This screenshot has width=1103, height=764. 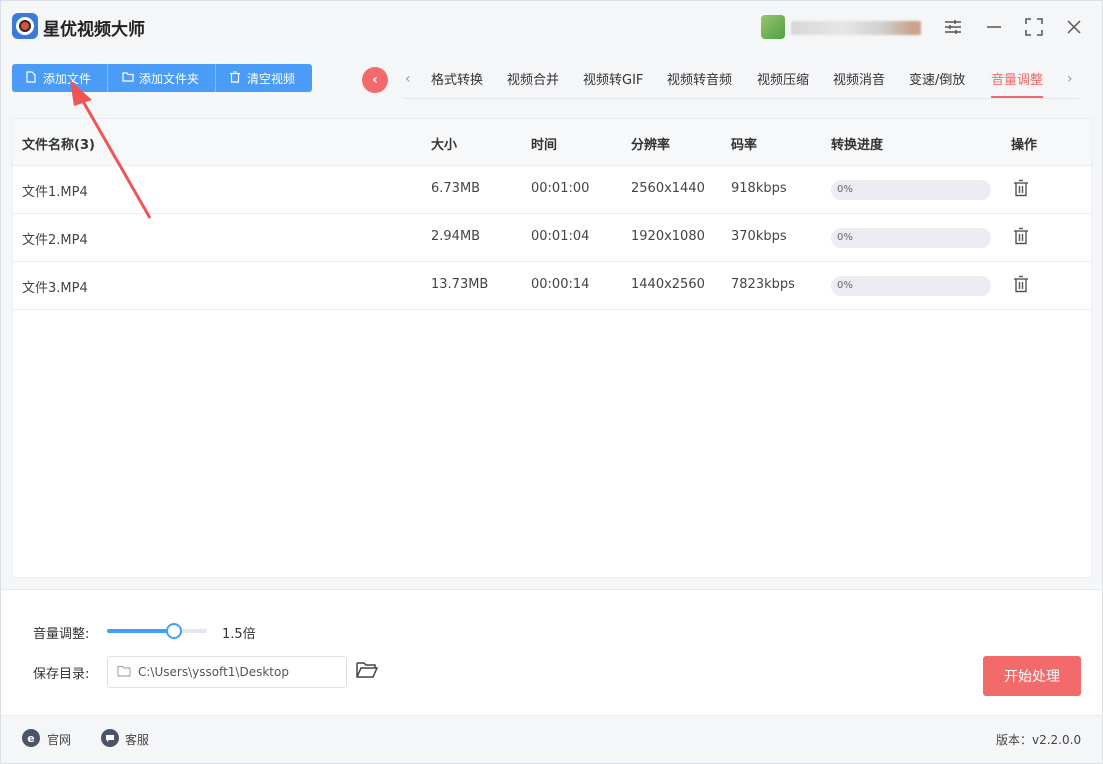 I want to click on tab-video-to-gif: 视频转GIF, so click(x=613, y=83).